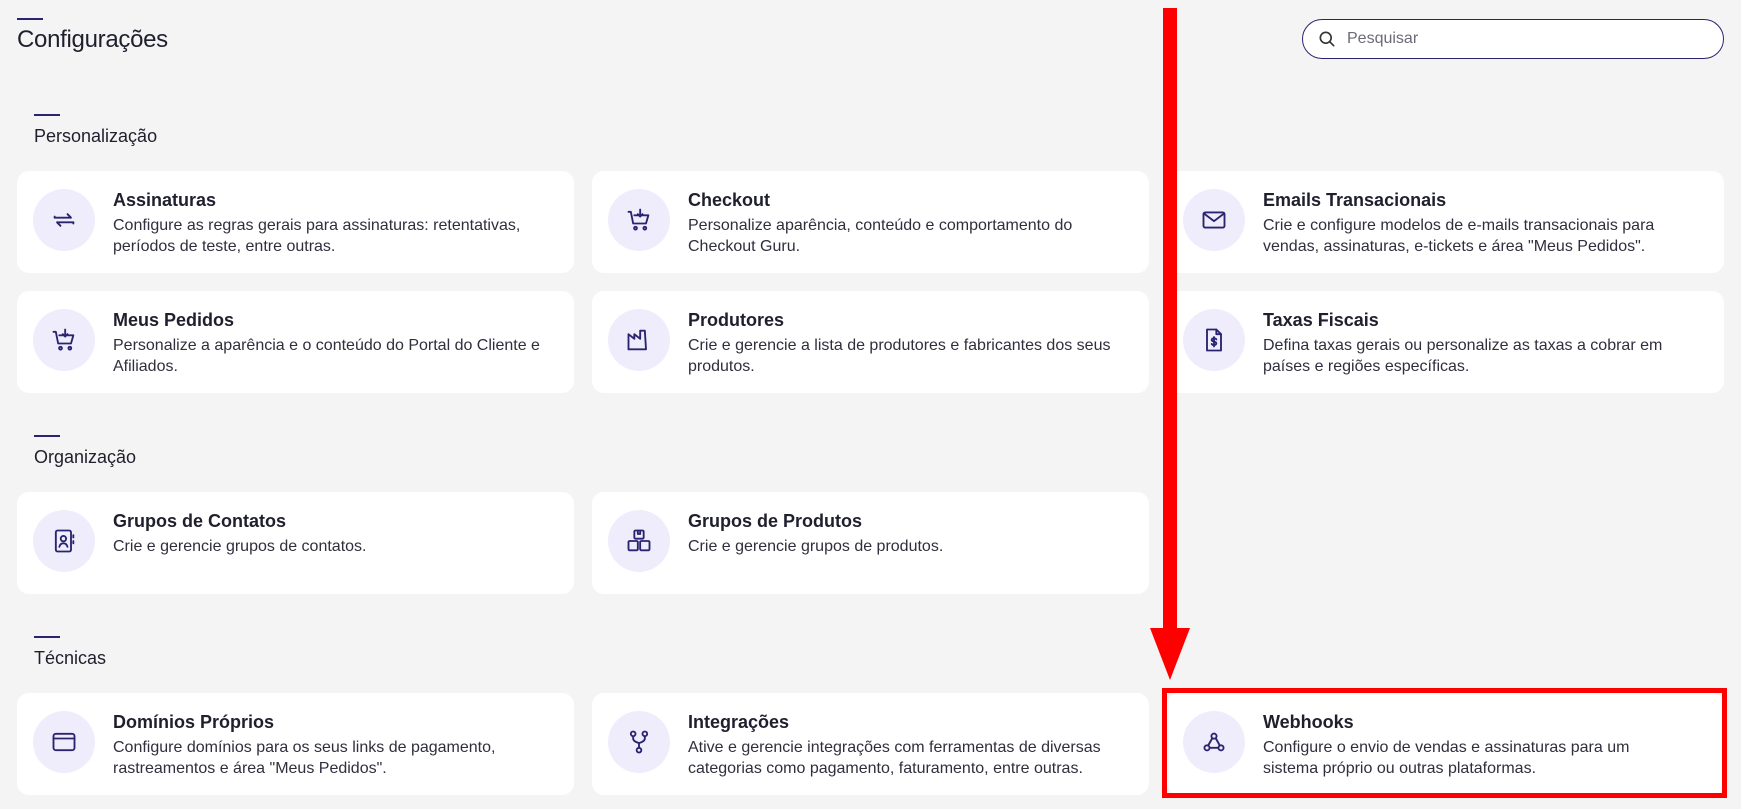 The image size is (1741, 809). What do you see at coordinates (165, 200) in the screenshot?
I see `card-title: Assinaturas` at bounding box center [165, 200].